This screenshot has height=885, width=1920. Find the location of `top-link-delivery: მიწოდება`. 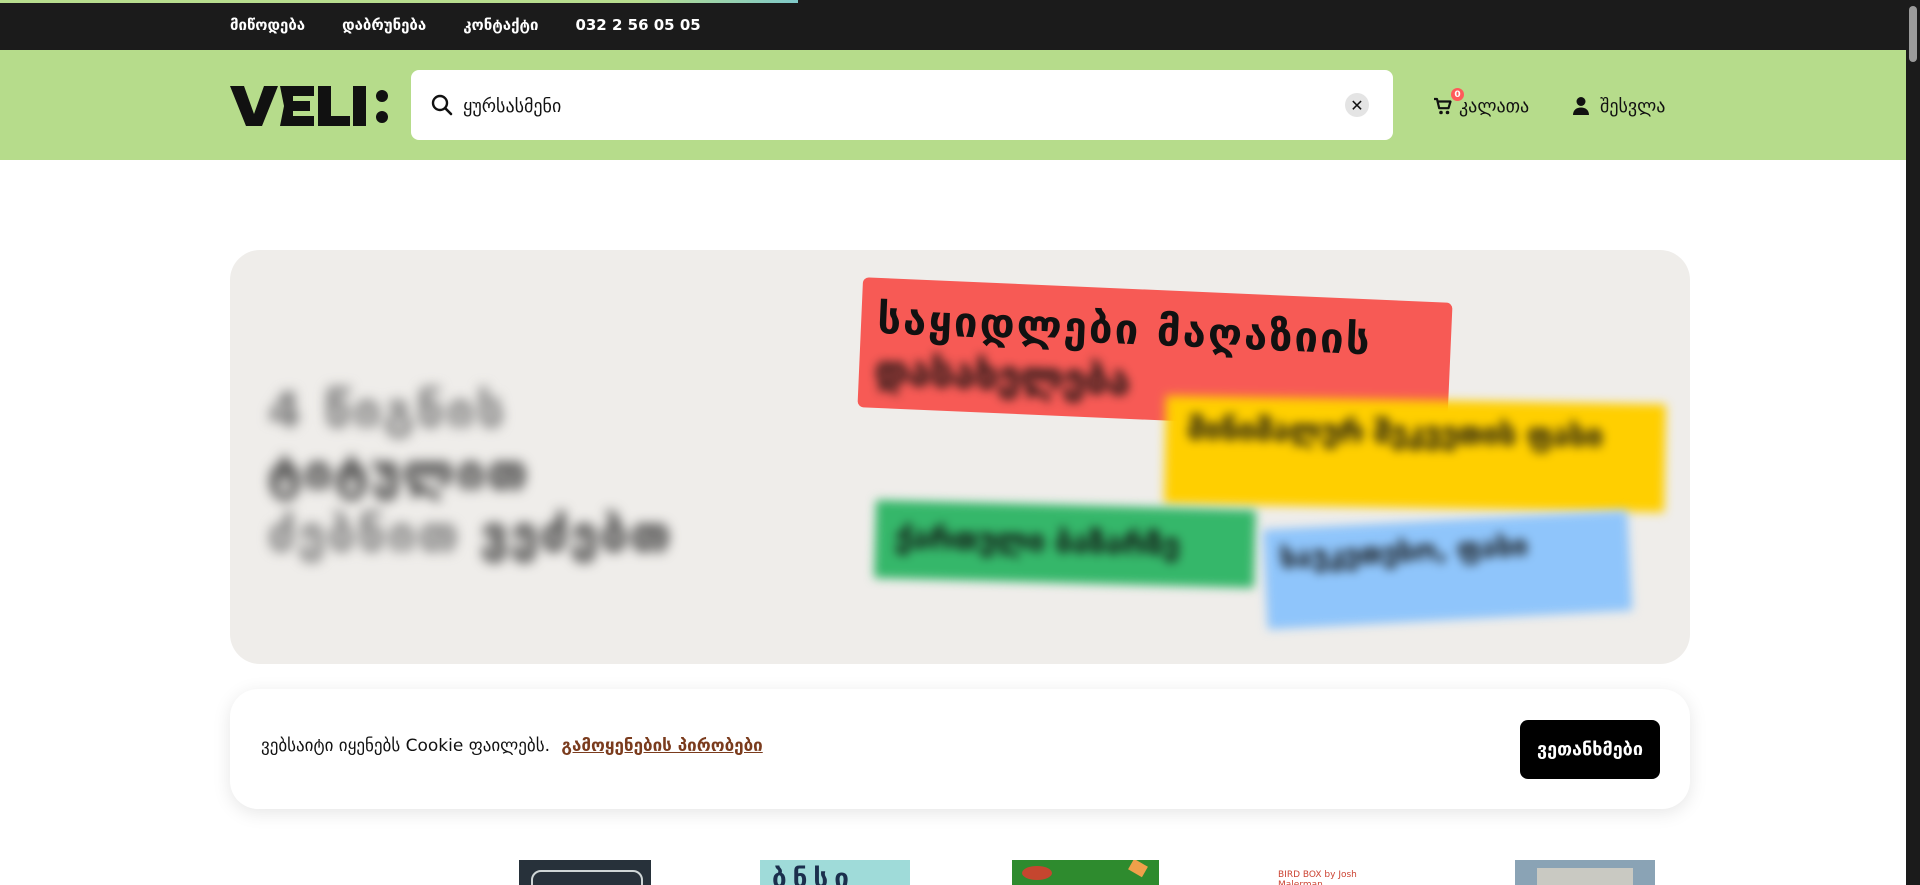

top-link-delivery: მიწოდება is located at coordinates (267, 25).